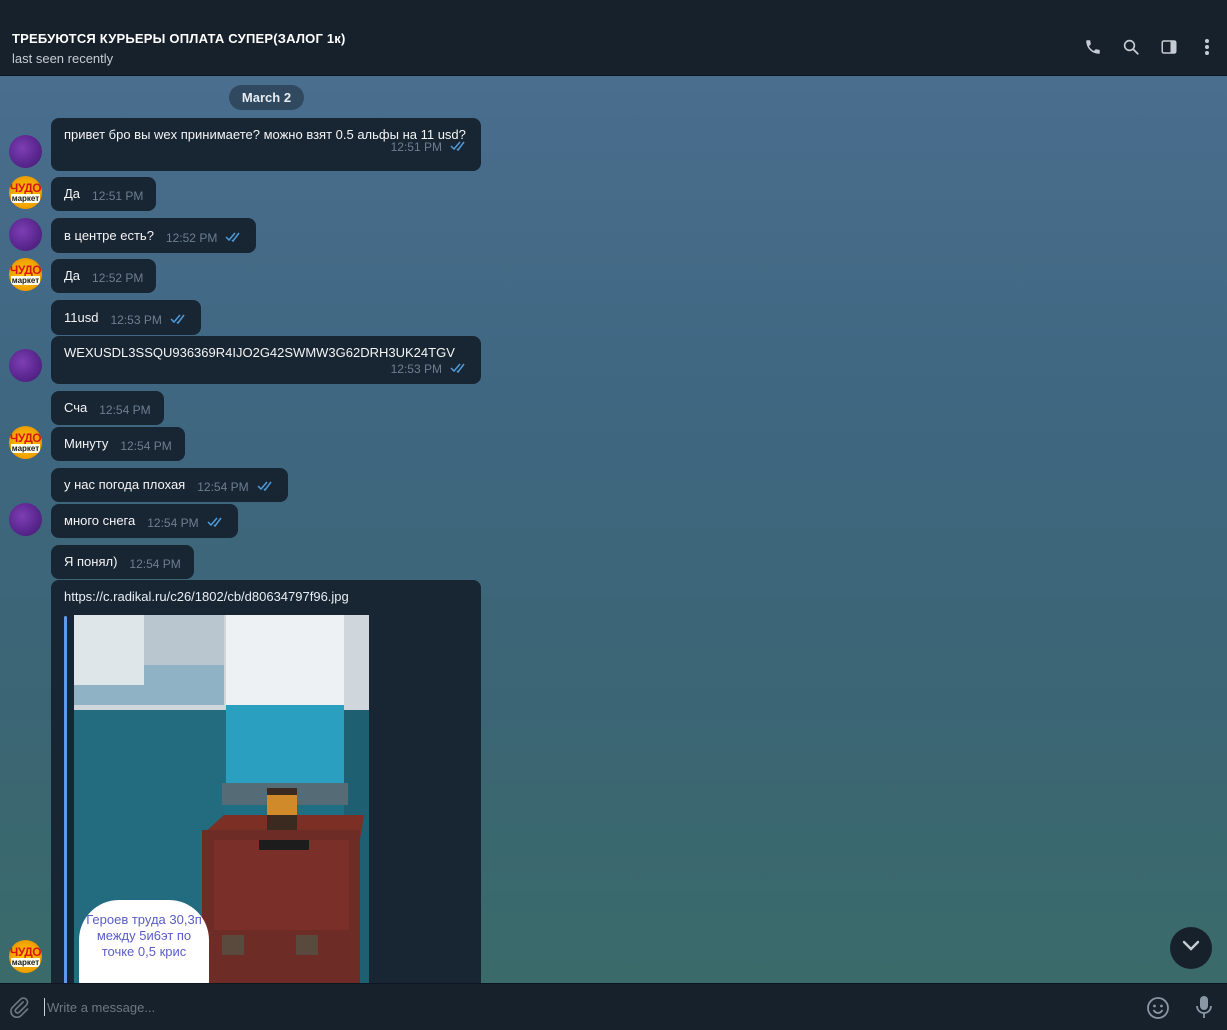  What do you see at coordinates (1158, 1010) in the screenshot?
I see `emoji-icon` at bounding box center [1158, 1010].